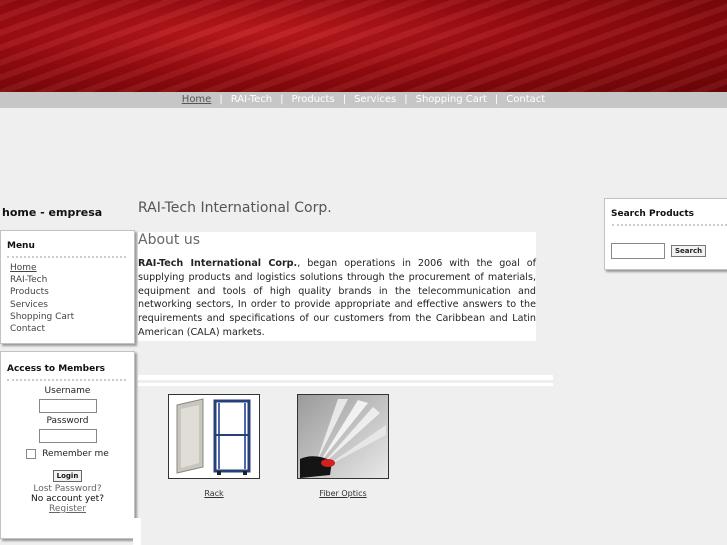 Image resolution: width=727 pixels, height=545 pixels. What do you see at coordinates (197, 99) in the screenshot?
I see `nav-home: Home` at bounding box center [197, 99].